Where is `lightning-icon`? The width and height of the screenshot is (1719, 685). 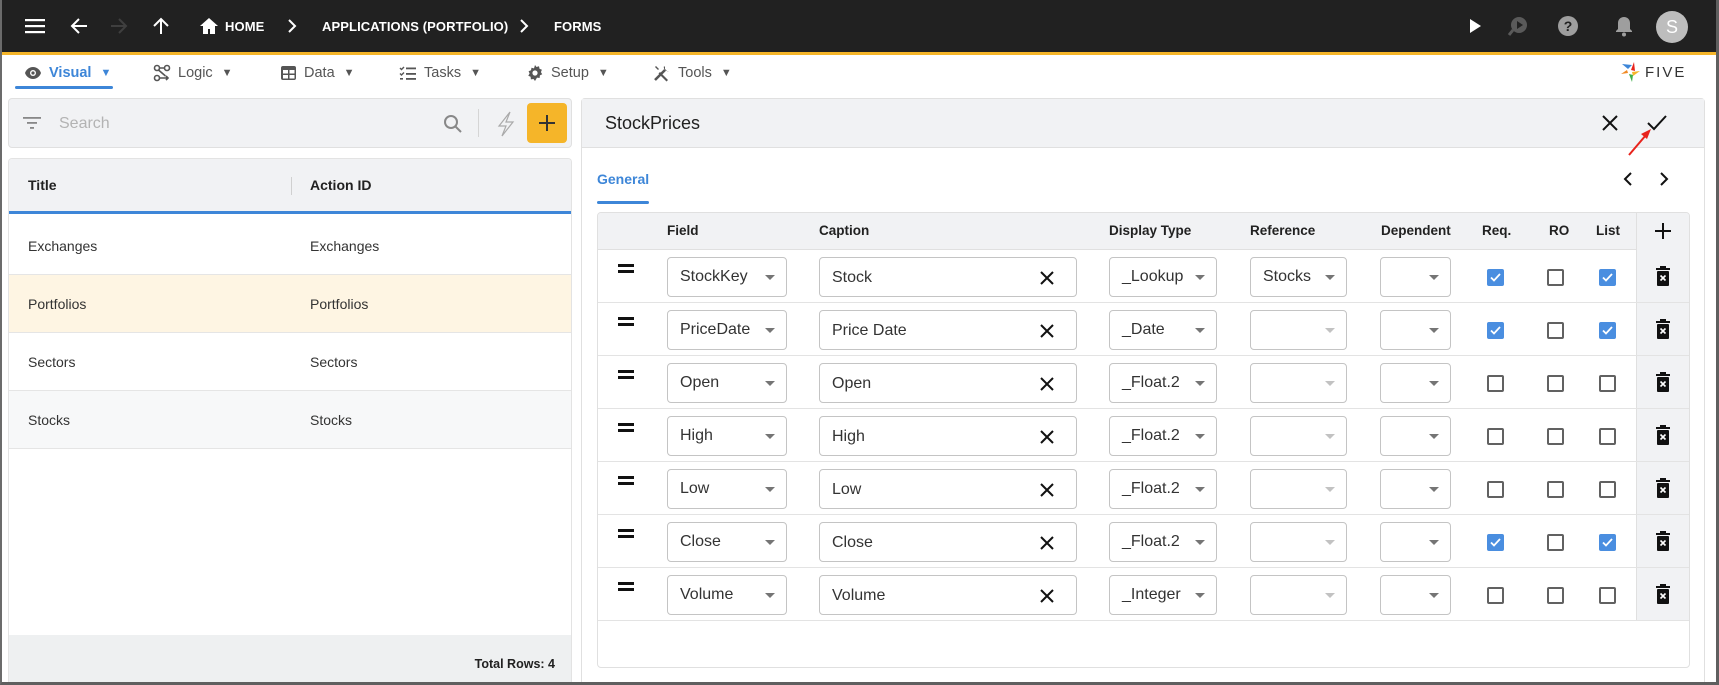
lightning-icon is located at coordinates (506, 124).